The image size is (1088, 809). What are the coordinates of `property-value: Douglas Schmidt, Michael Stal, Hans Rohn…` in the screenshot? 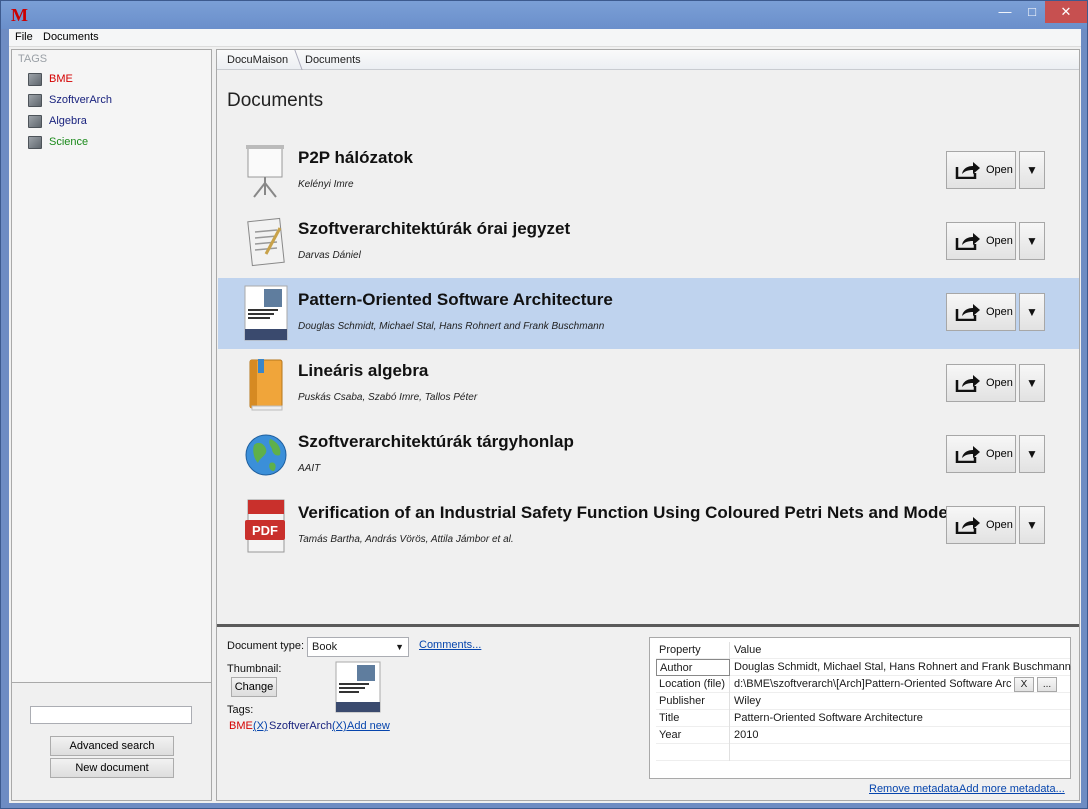 It's located at (902, 667).